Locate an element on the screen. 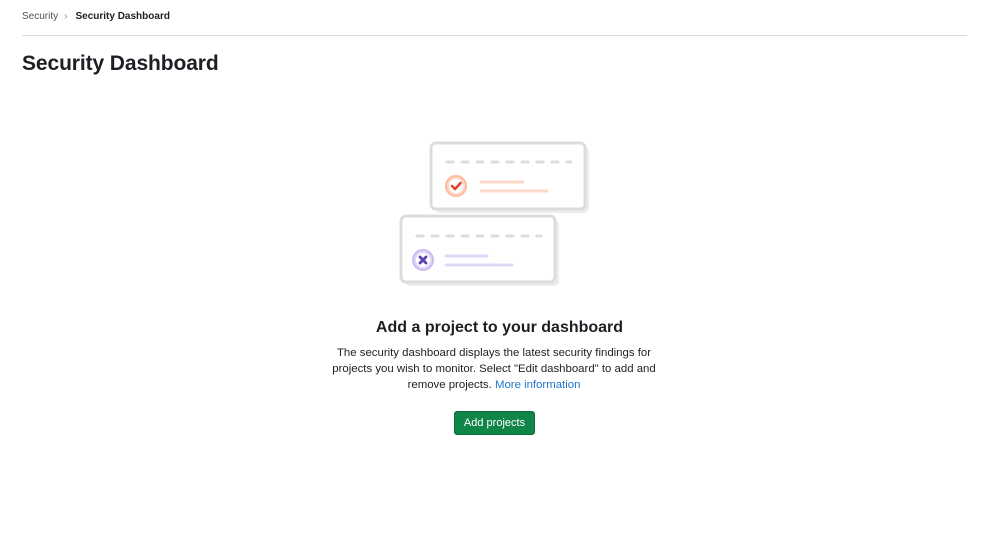 The height and width of the screenshot is (560, 999). page-title: Security Dashboard is located at coordinates (120, 63).